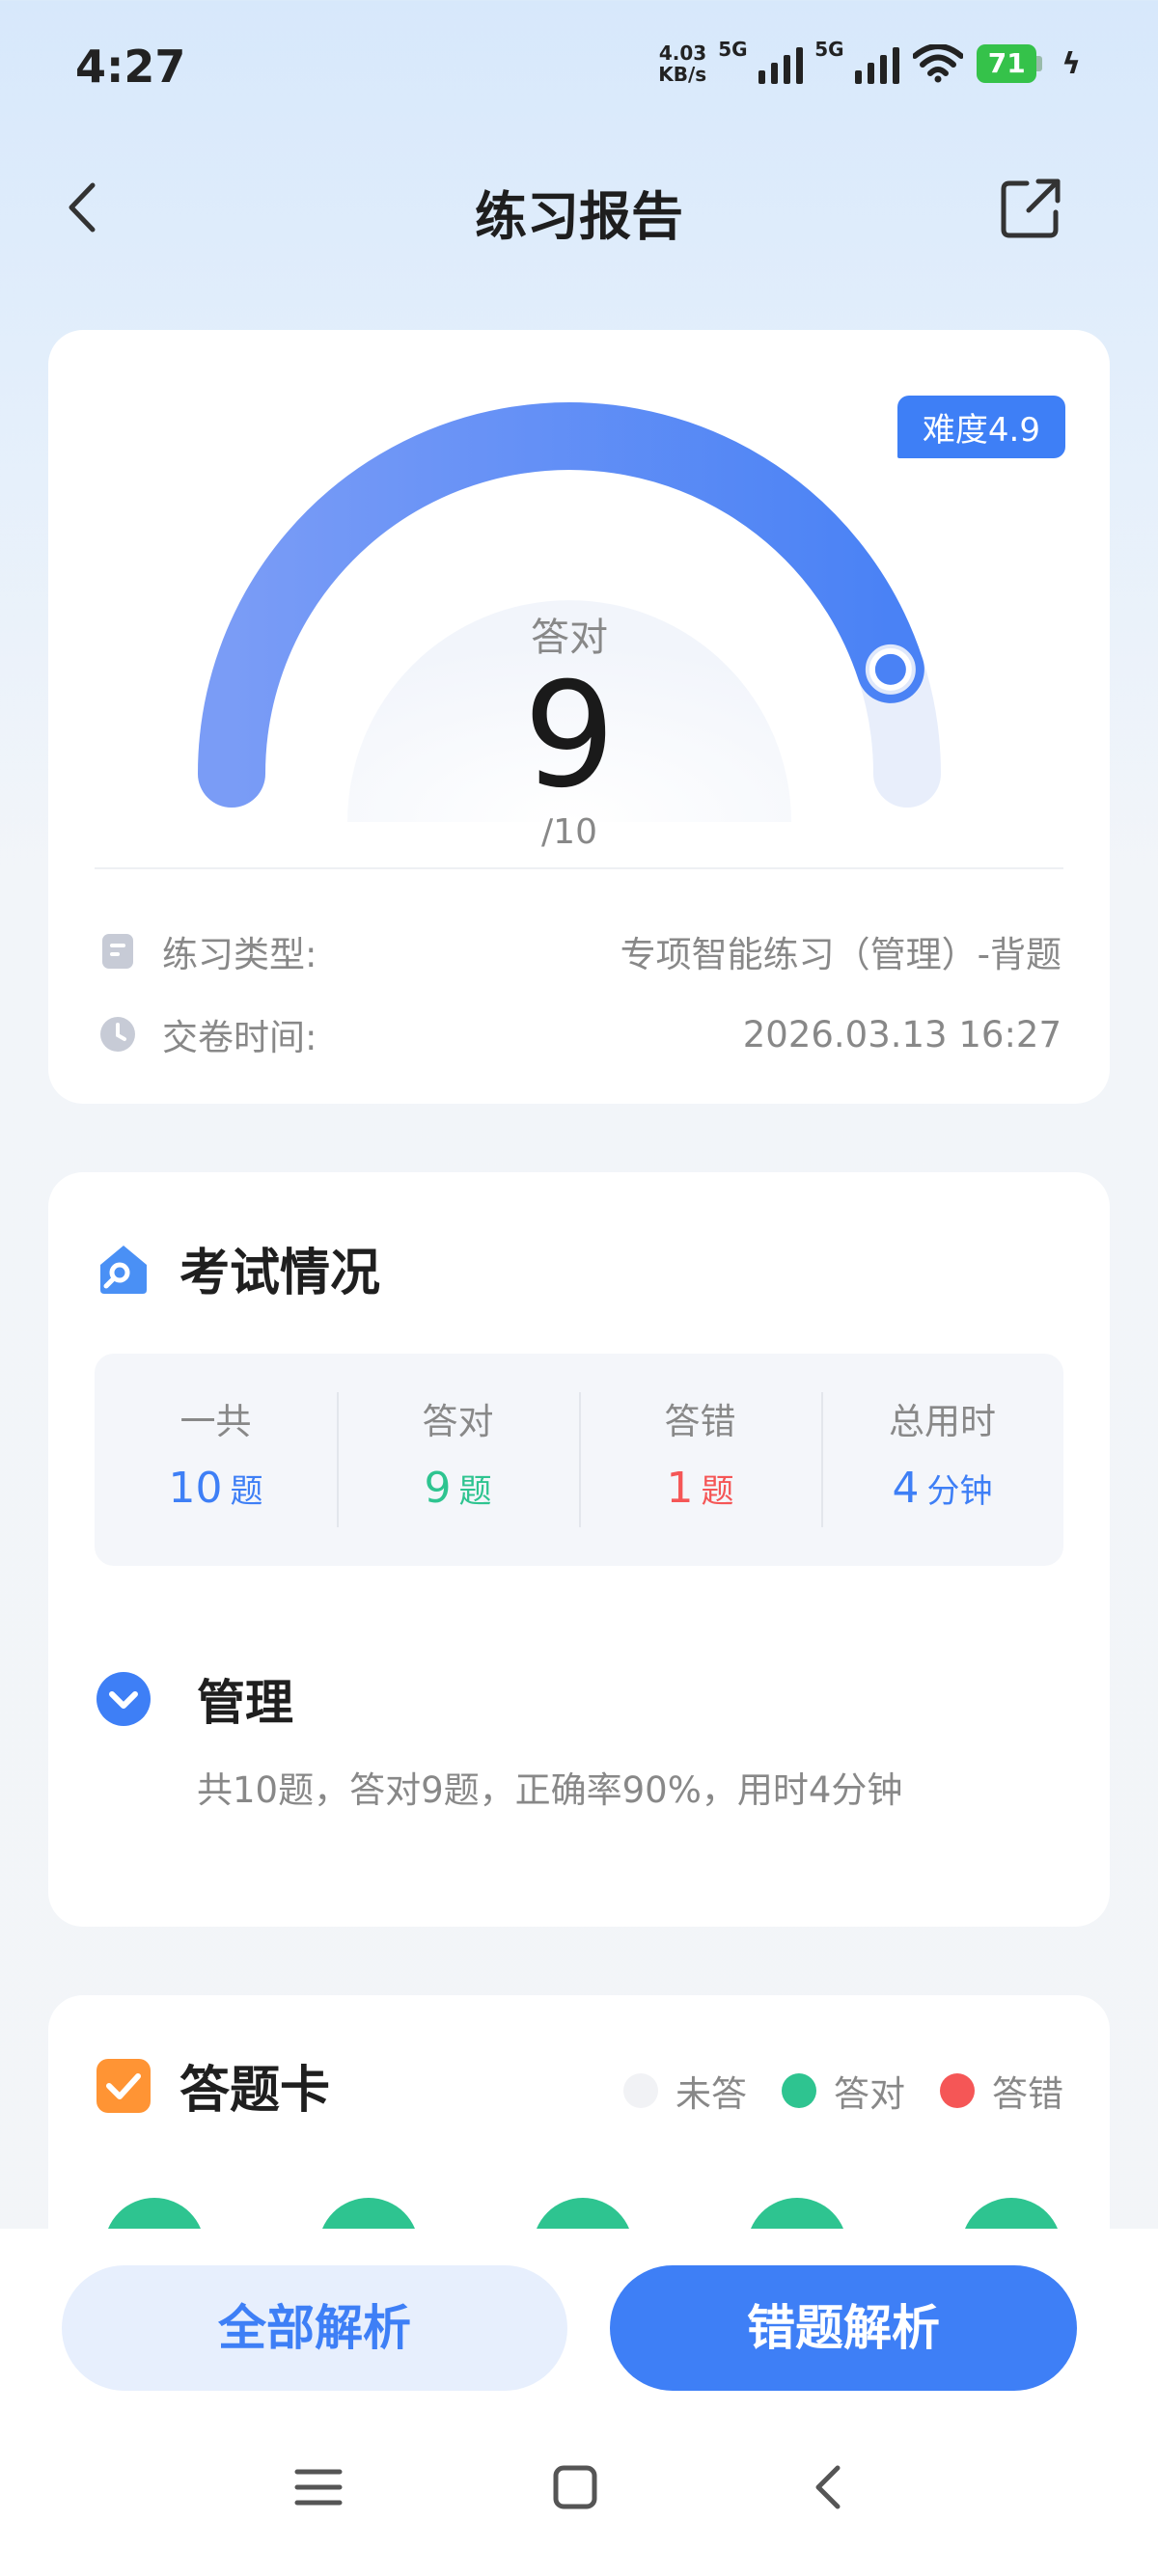  I want to click on submit-time-row: 交卷时间: 2026.03.13 16:27, so click(580, 1034).